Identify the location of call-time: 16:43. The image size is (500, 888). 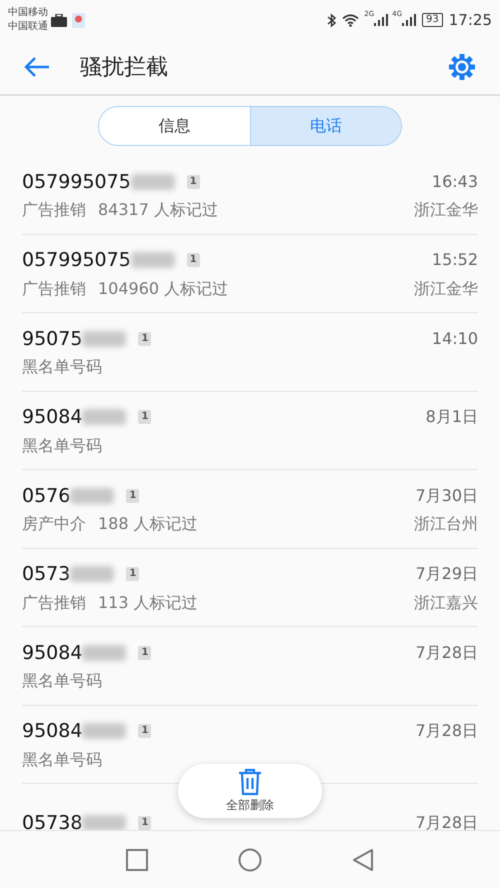
(455, 181).